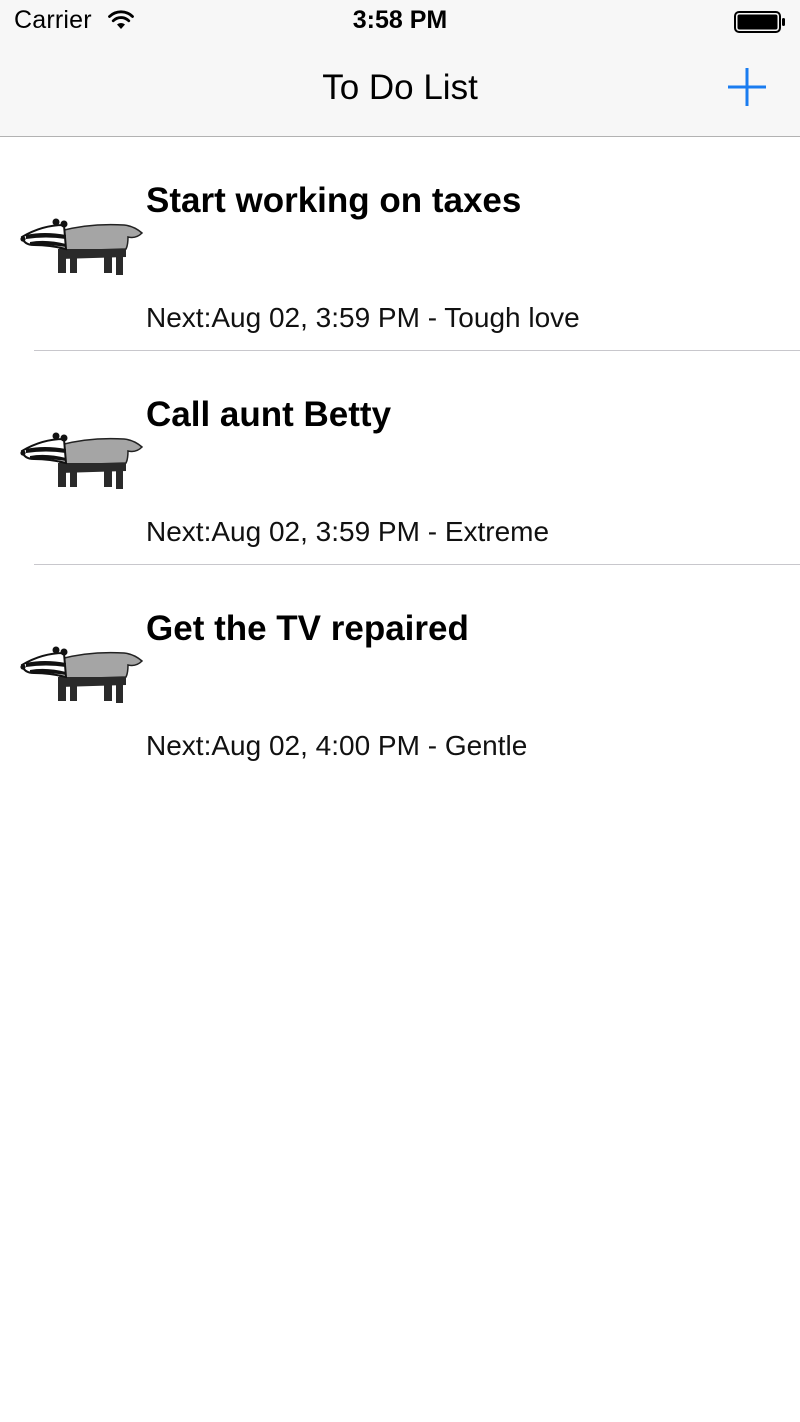 This screenshot has width=800, height=1422. Describe the element at coordinates (760, 22) in the screenshot. I see `battery-icon` at that location.